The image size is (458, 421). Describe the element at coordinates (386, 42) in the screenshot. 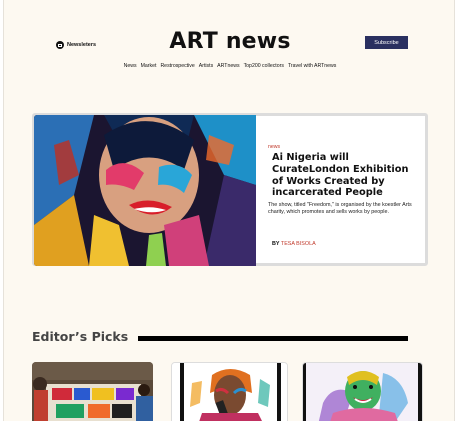

I see `subscribe-button: Subscribe` at that location.